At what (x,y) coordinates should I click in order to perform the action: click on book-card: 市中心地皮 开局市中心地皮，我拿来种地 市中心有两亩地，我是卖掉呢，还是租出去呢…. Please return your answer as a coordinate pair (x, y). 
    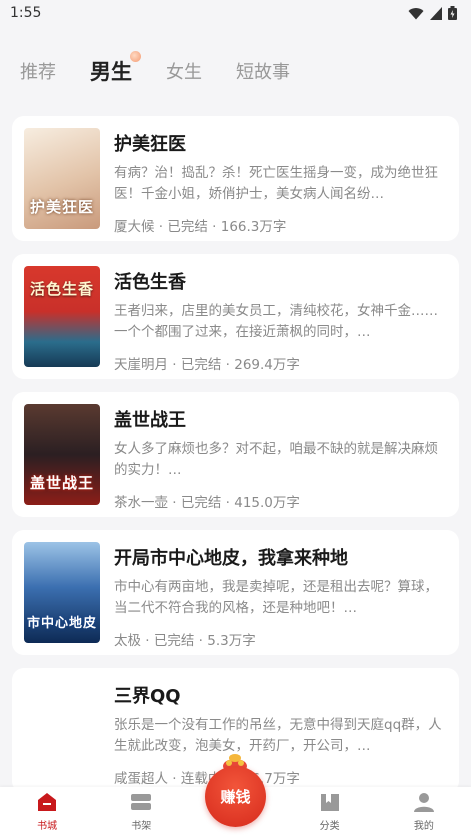
    Looking at the image, I should click on (235, 592).